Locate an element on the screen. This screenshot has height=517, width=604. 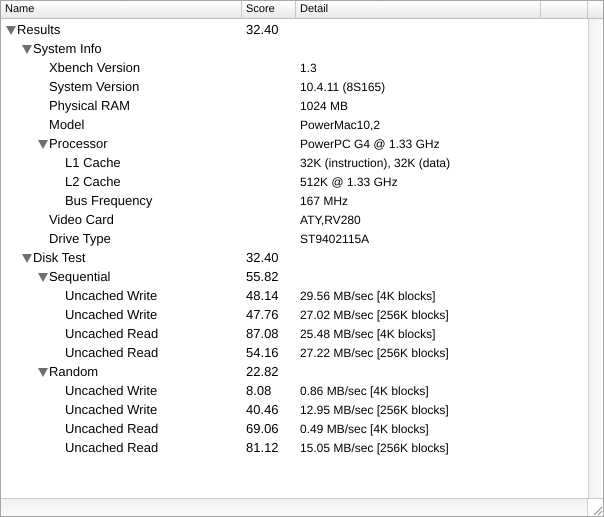
score-value: 87.08 is located at coordinates (262, 333).